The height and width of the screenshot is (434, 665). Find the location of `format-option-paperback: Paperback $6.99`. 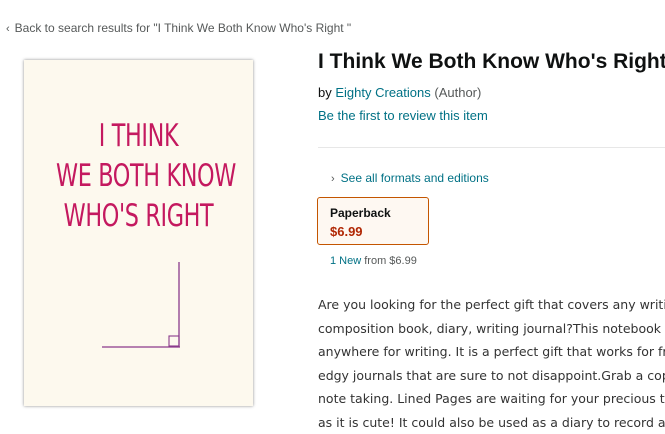

format-option-paperback: Paperback $6.99 is located at coordinates (373, 221).